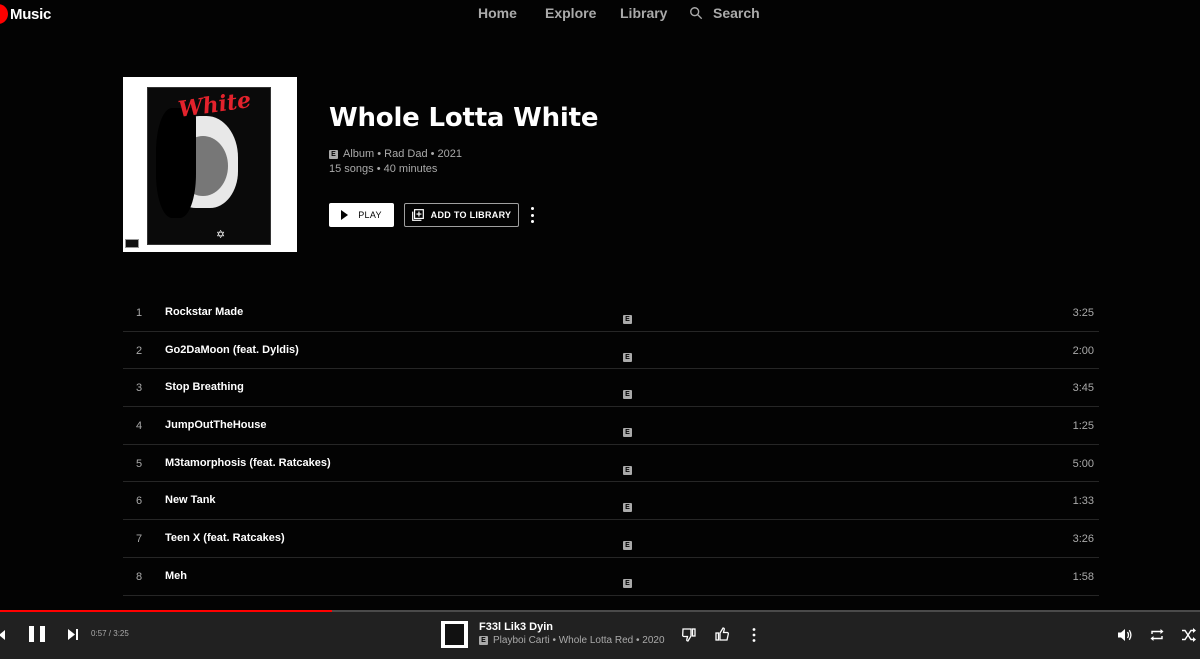 The height and width of the screenshot is (659, 1200). I want to click on previous-icon, so click(2, 635).